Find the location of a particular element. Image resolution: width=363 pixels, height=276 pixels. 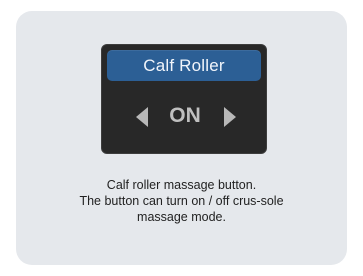

toggle-state-label: ON is located at coordinates (185, 116).